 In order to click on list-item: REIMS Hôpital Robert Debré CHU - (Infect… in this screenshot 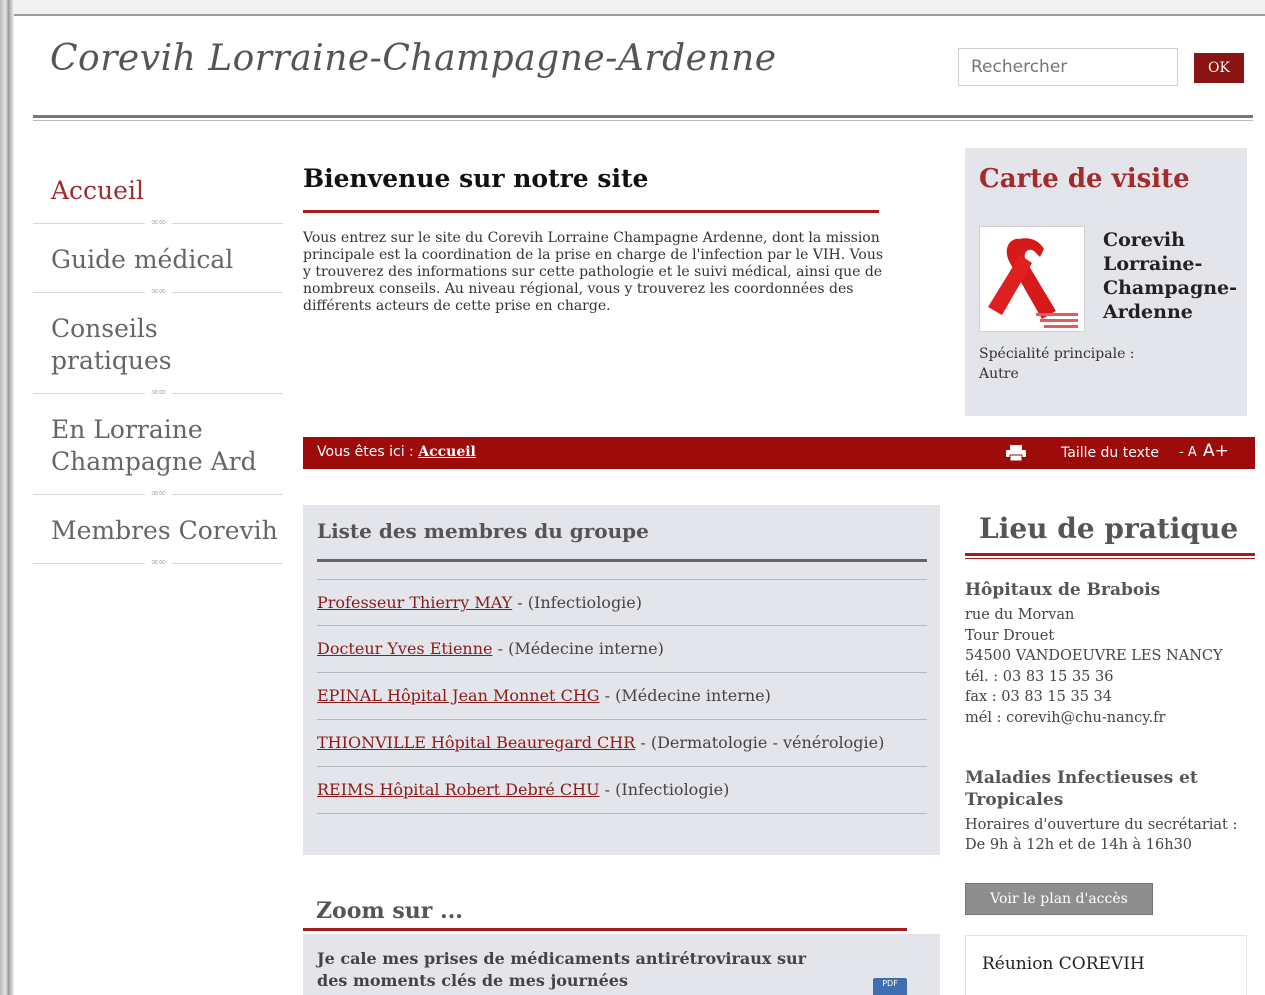, I will do `click(622, 789)`.